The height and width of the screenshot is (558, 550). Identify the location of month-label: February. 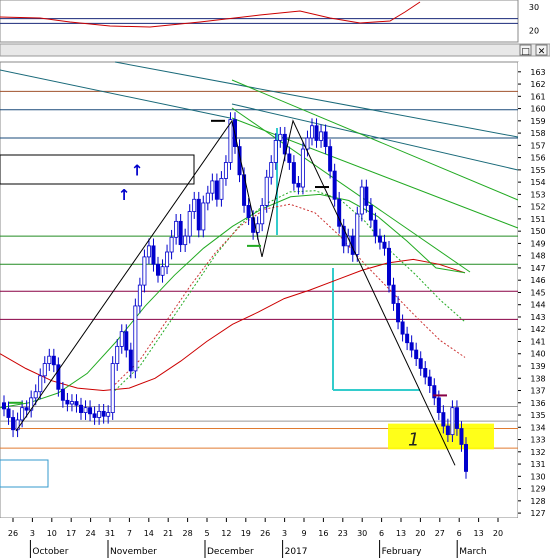
(402, 552).